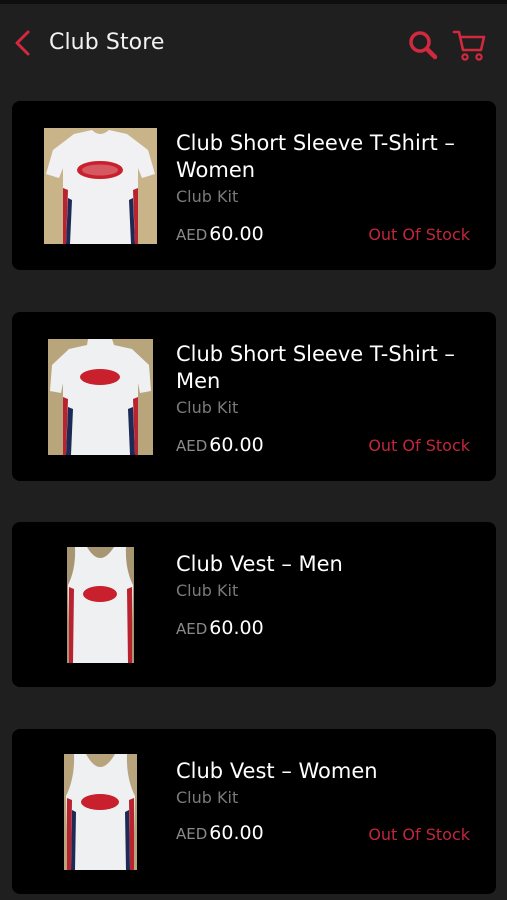 The width and height of the screenshot is (507, 900). I want to click on product-name: Club Vest – Women, so click(277, 771).